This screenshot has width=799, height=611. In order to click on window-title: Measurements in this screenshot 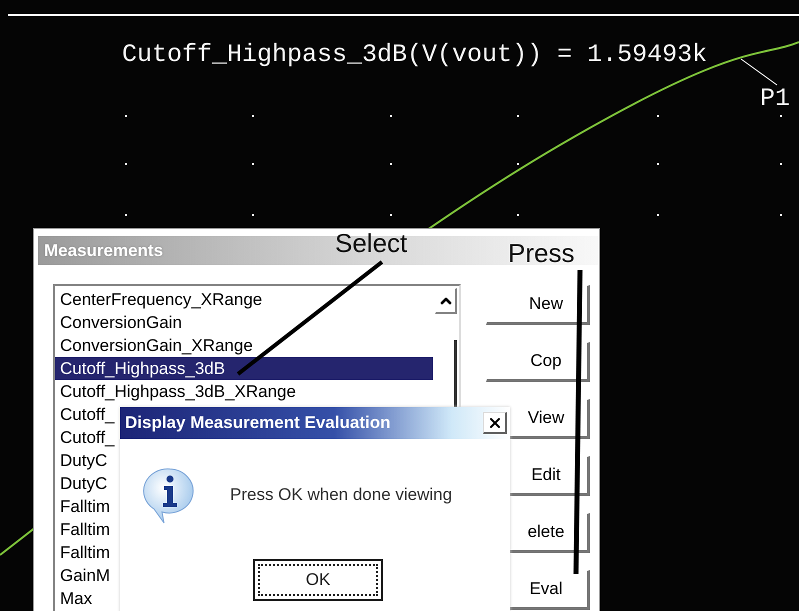, I will do `click(104, 250)`.